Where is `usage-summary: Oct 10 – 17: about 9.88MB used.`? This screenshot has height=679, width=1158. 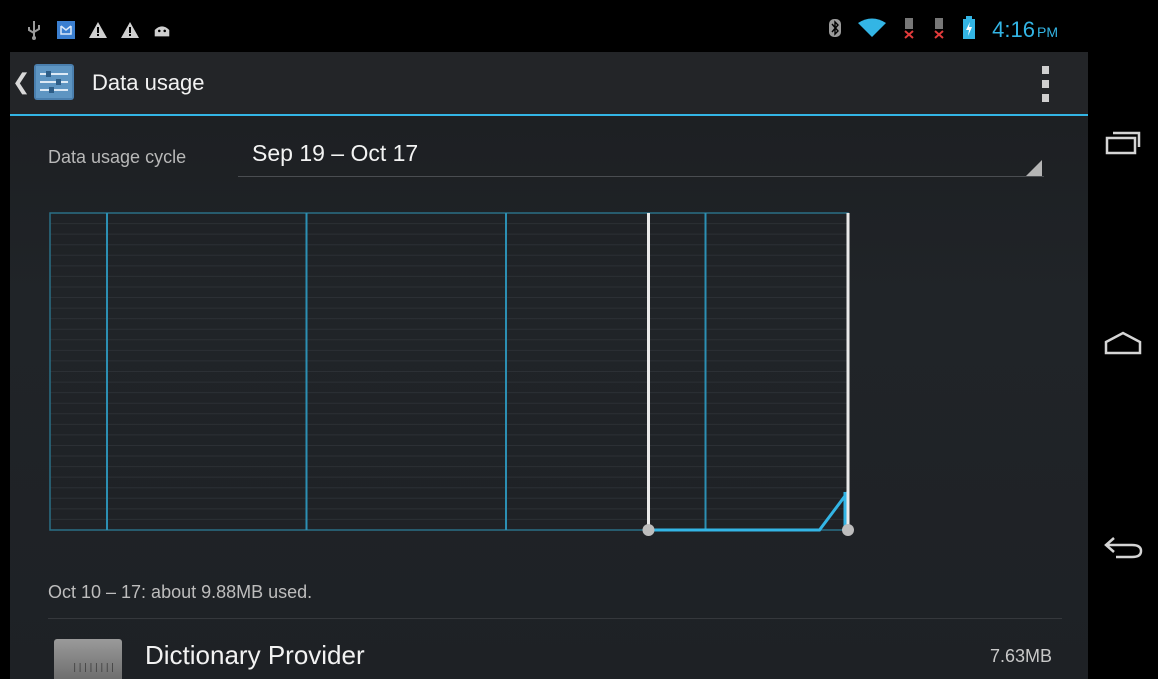
usage-summary: Oct 10 – 17: about 9.88MB used. is located at coordinates (180, 592).